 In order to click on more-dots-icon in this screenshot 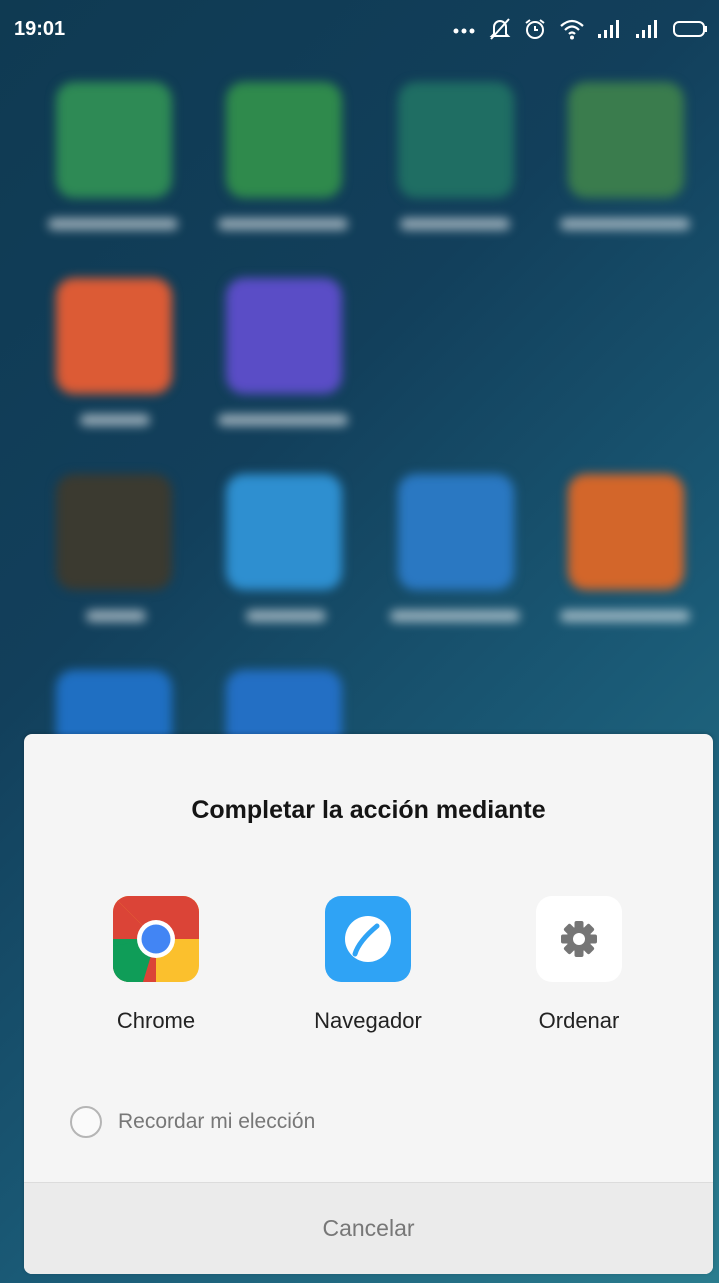, I will do `click(464, 31)`.